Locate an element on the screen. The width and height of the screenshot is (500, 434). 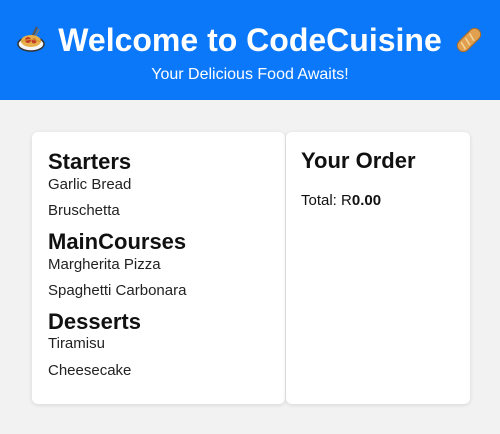
order-total-value: 0.00 is located at coordinates (366, 200).